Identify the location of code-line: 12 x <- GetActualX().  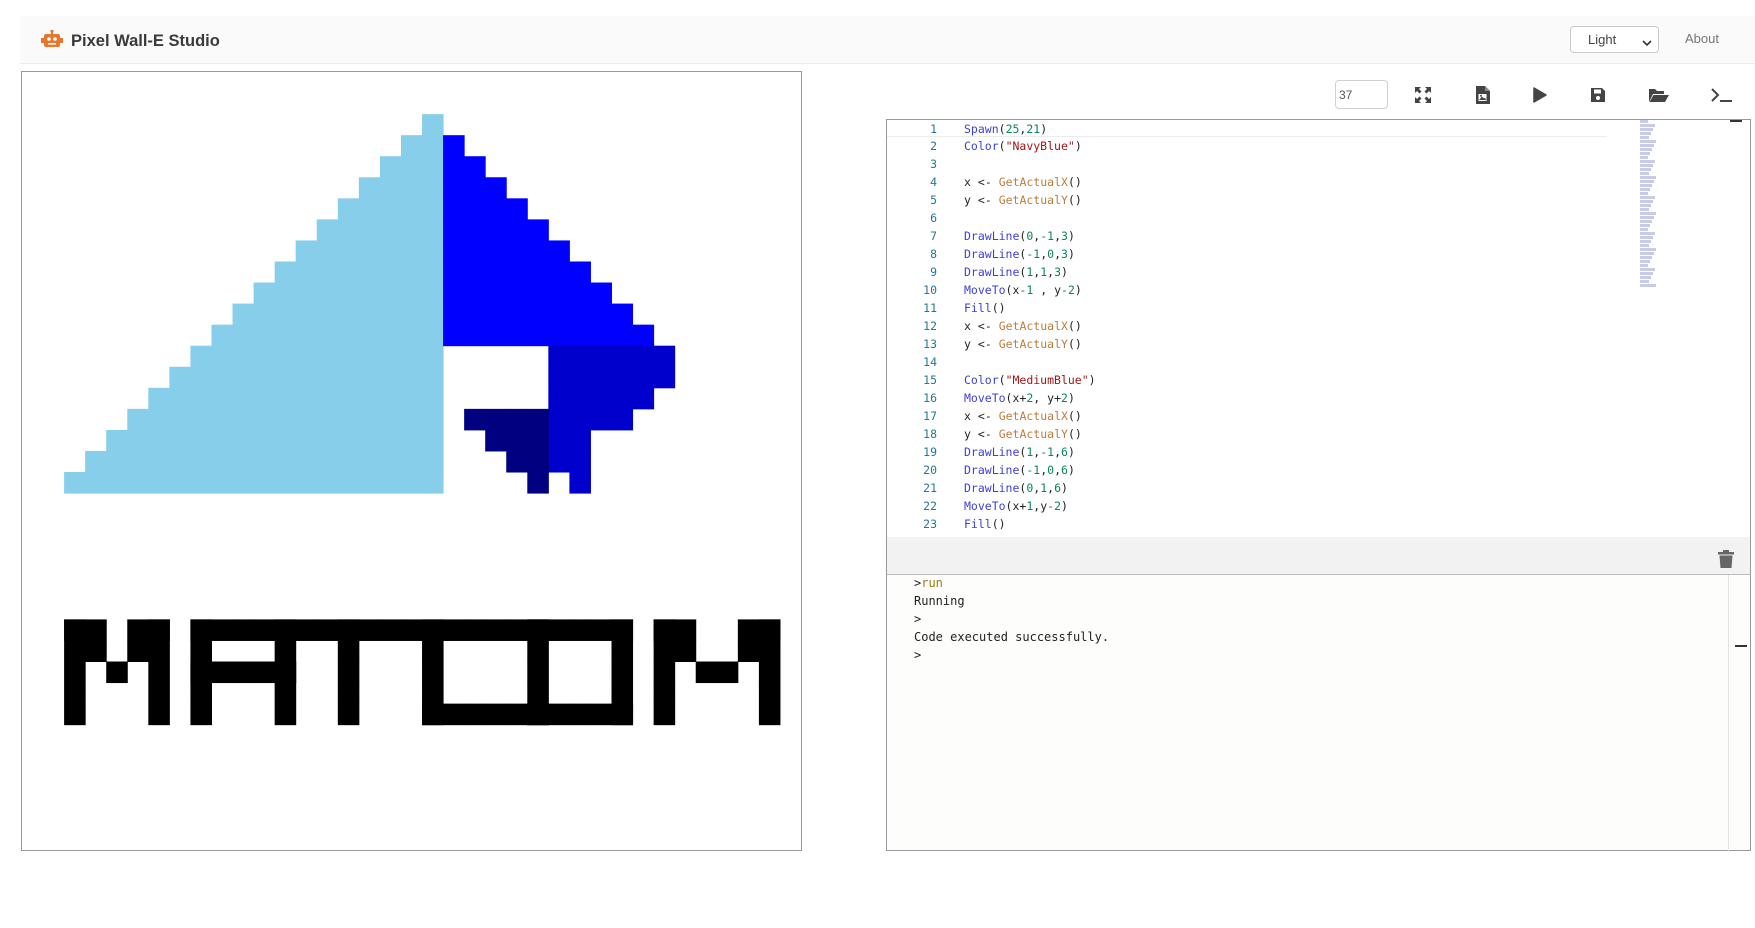
(1247, 326).